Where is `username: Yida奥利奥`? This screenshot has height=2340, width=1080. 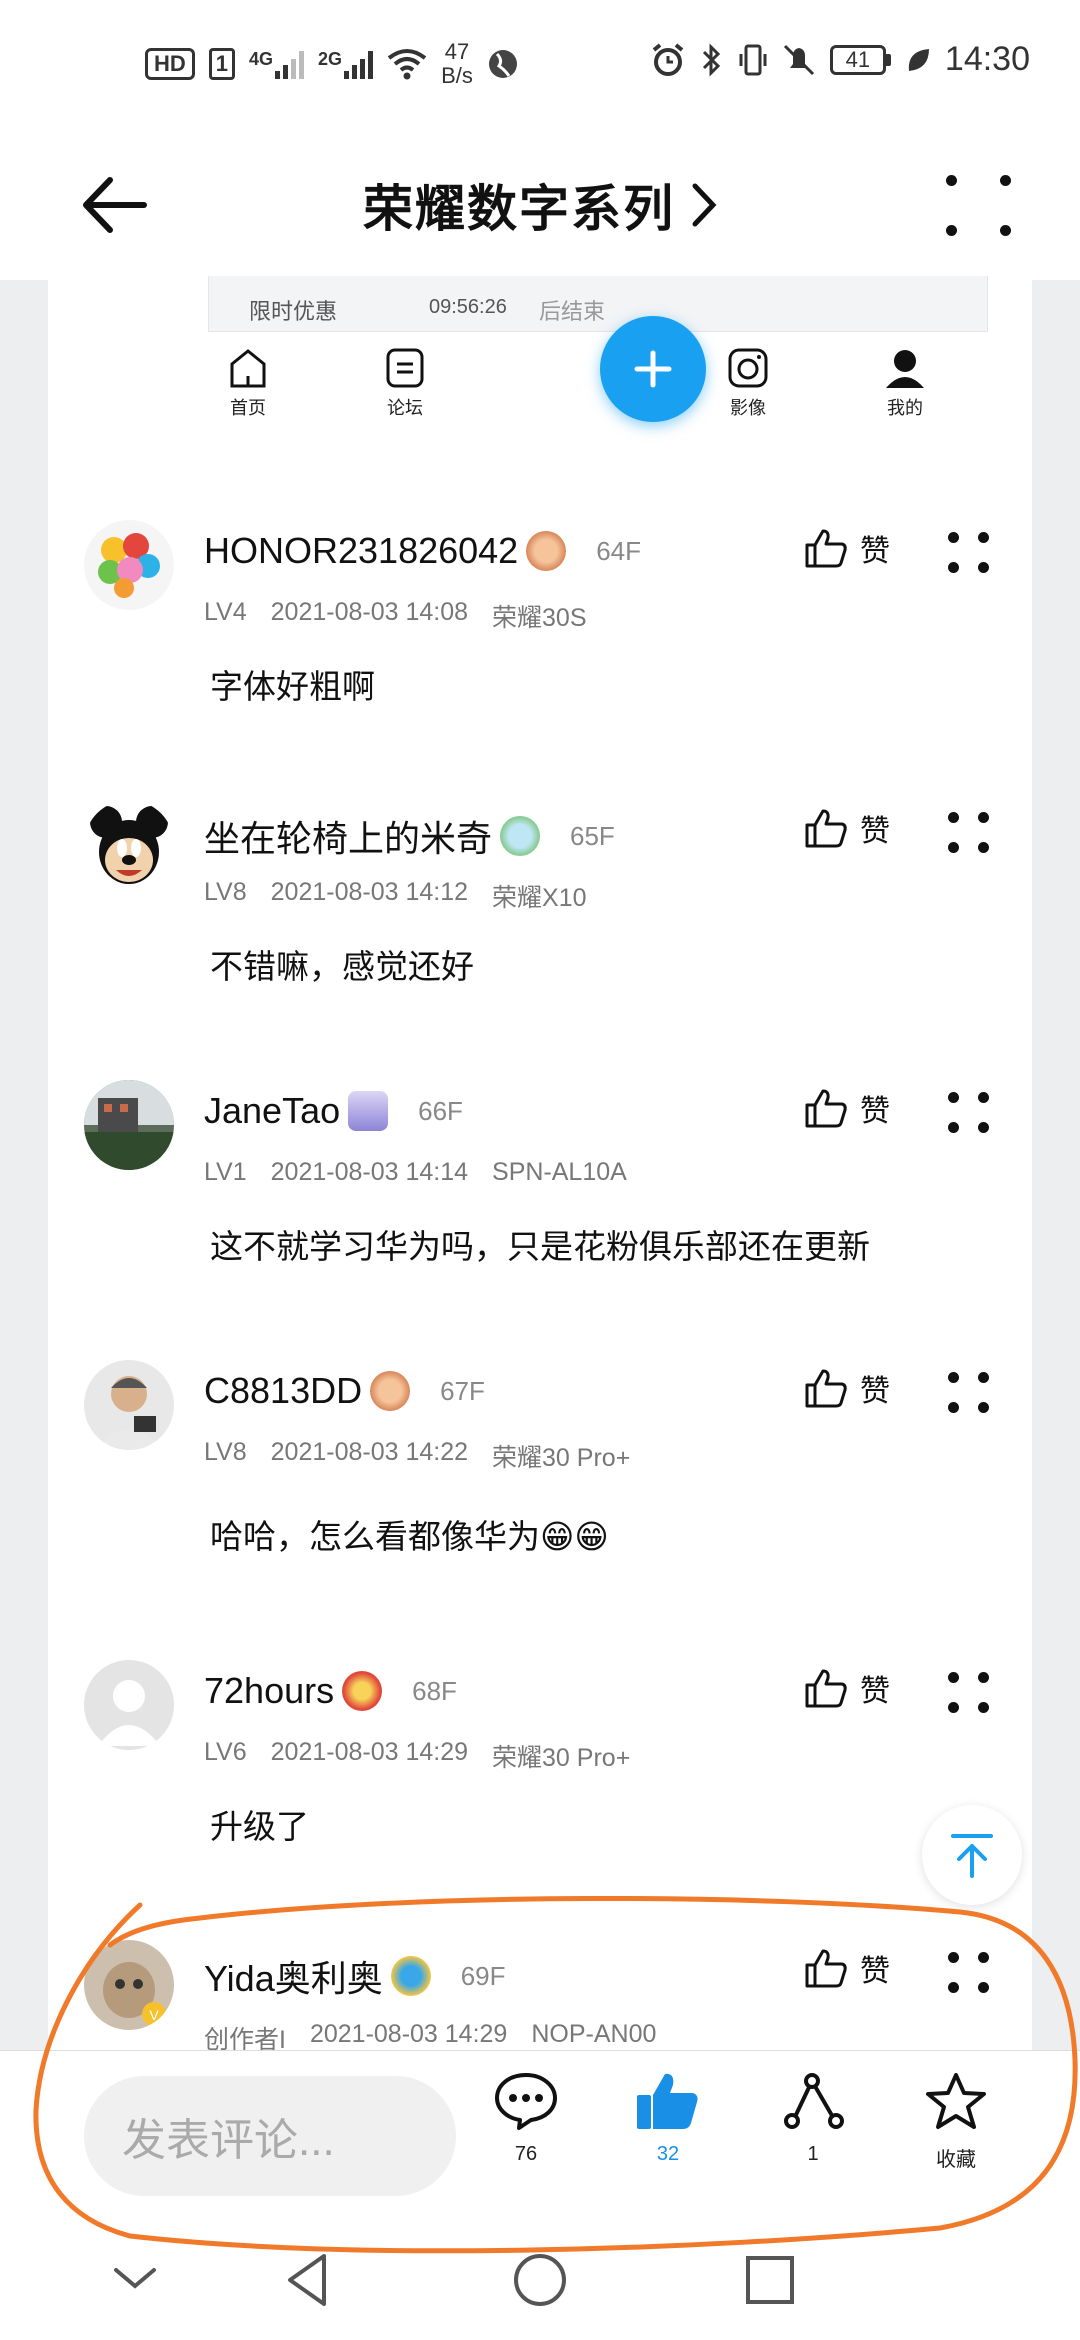
username: Yida奥利奥 is located at coordinates (293, 1976).